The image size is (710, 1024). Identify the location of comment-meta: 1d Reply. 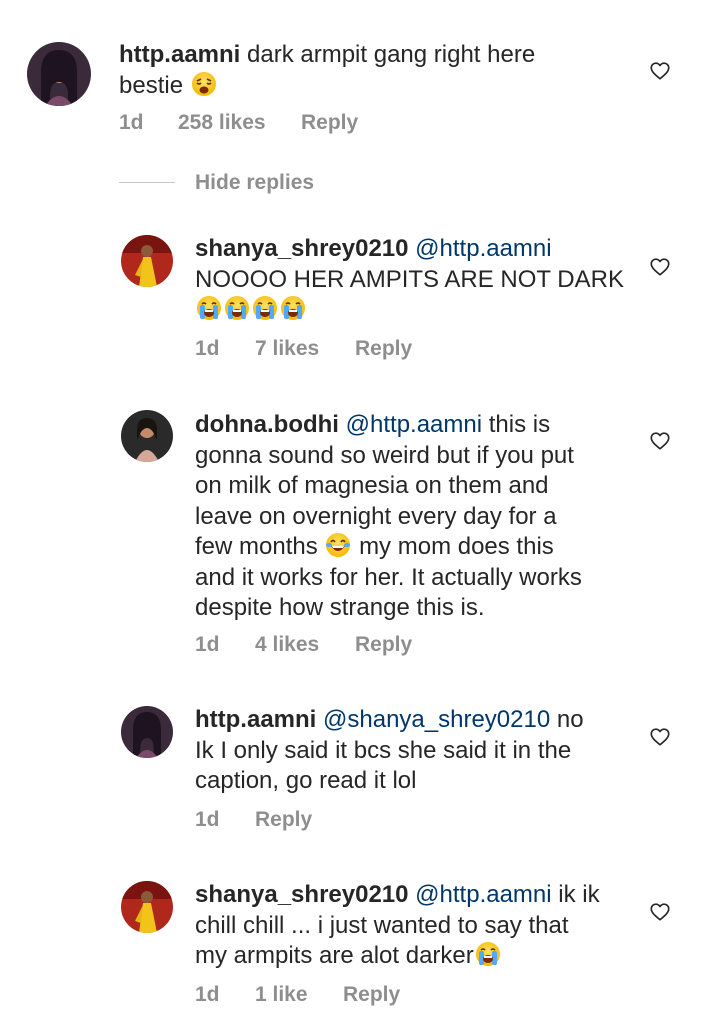
(253, 820).